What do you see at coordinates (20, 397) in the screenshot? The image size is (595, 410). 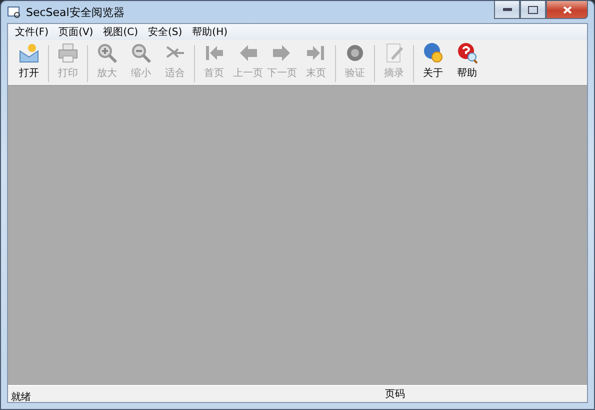 I see `status-text: 就绪` at bounding box center [20, 397].